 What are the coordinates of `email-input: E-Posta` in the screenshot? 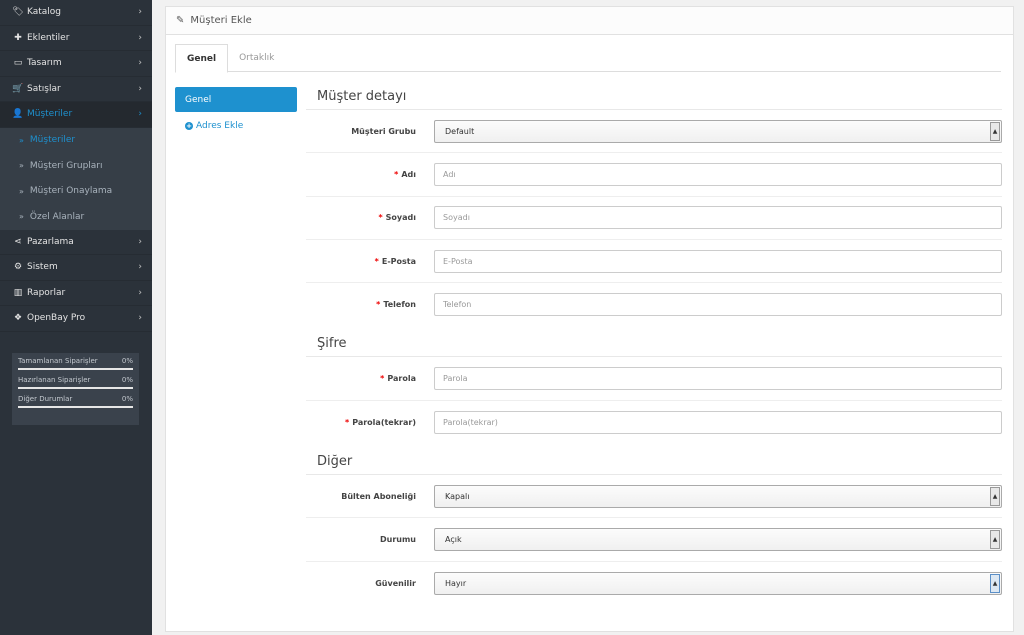 It's located at (718, 261).